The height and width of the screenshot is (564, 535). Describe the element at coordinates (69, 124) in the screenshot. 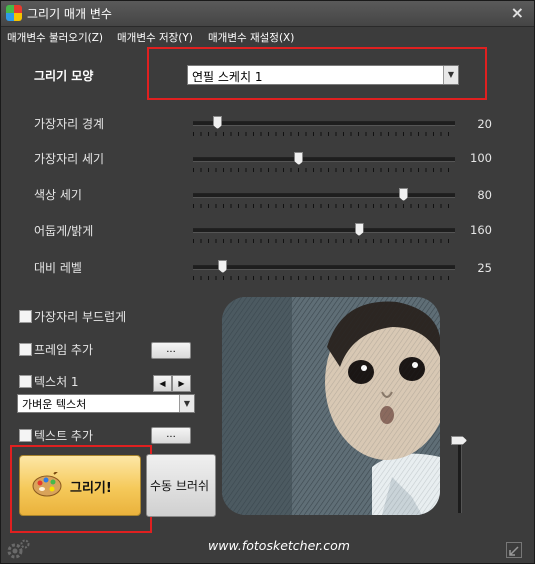

I see `slider-label-edge-threshold: 가장자리 경계` at that location.